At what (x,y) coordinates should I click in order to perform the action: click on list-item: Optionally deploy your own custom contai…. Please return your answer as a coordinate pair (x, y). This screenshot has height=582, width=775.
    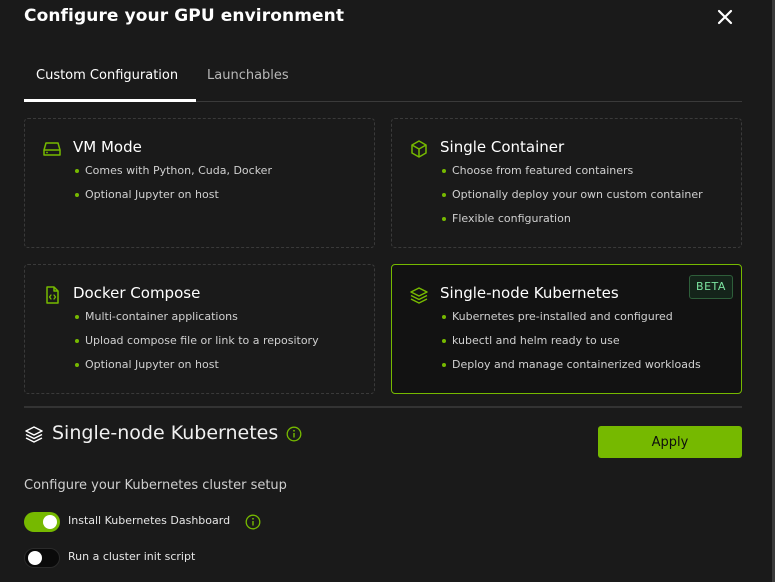
    Looking at the image, I should click on (572, 200).